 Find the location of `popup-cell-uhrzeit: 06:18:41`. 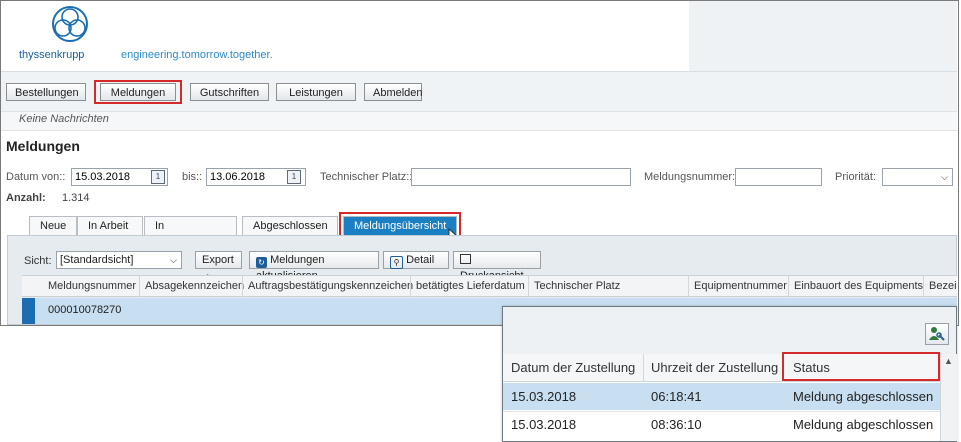

popup-cell-uhrzeit: 06:18:41 is located at coordinates (676, 396).